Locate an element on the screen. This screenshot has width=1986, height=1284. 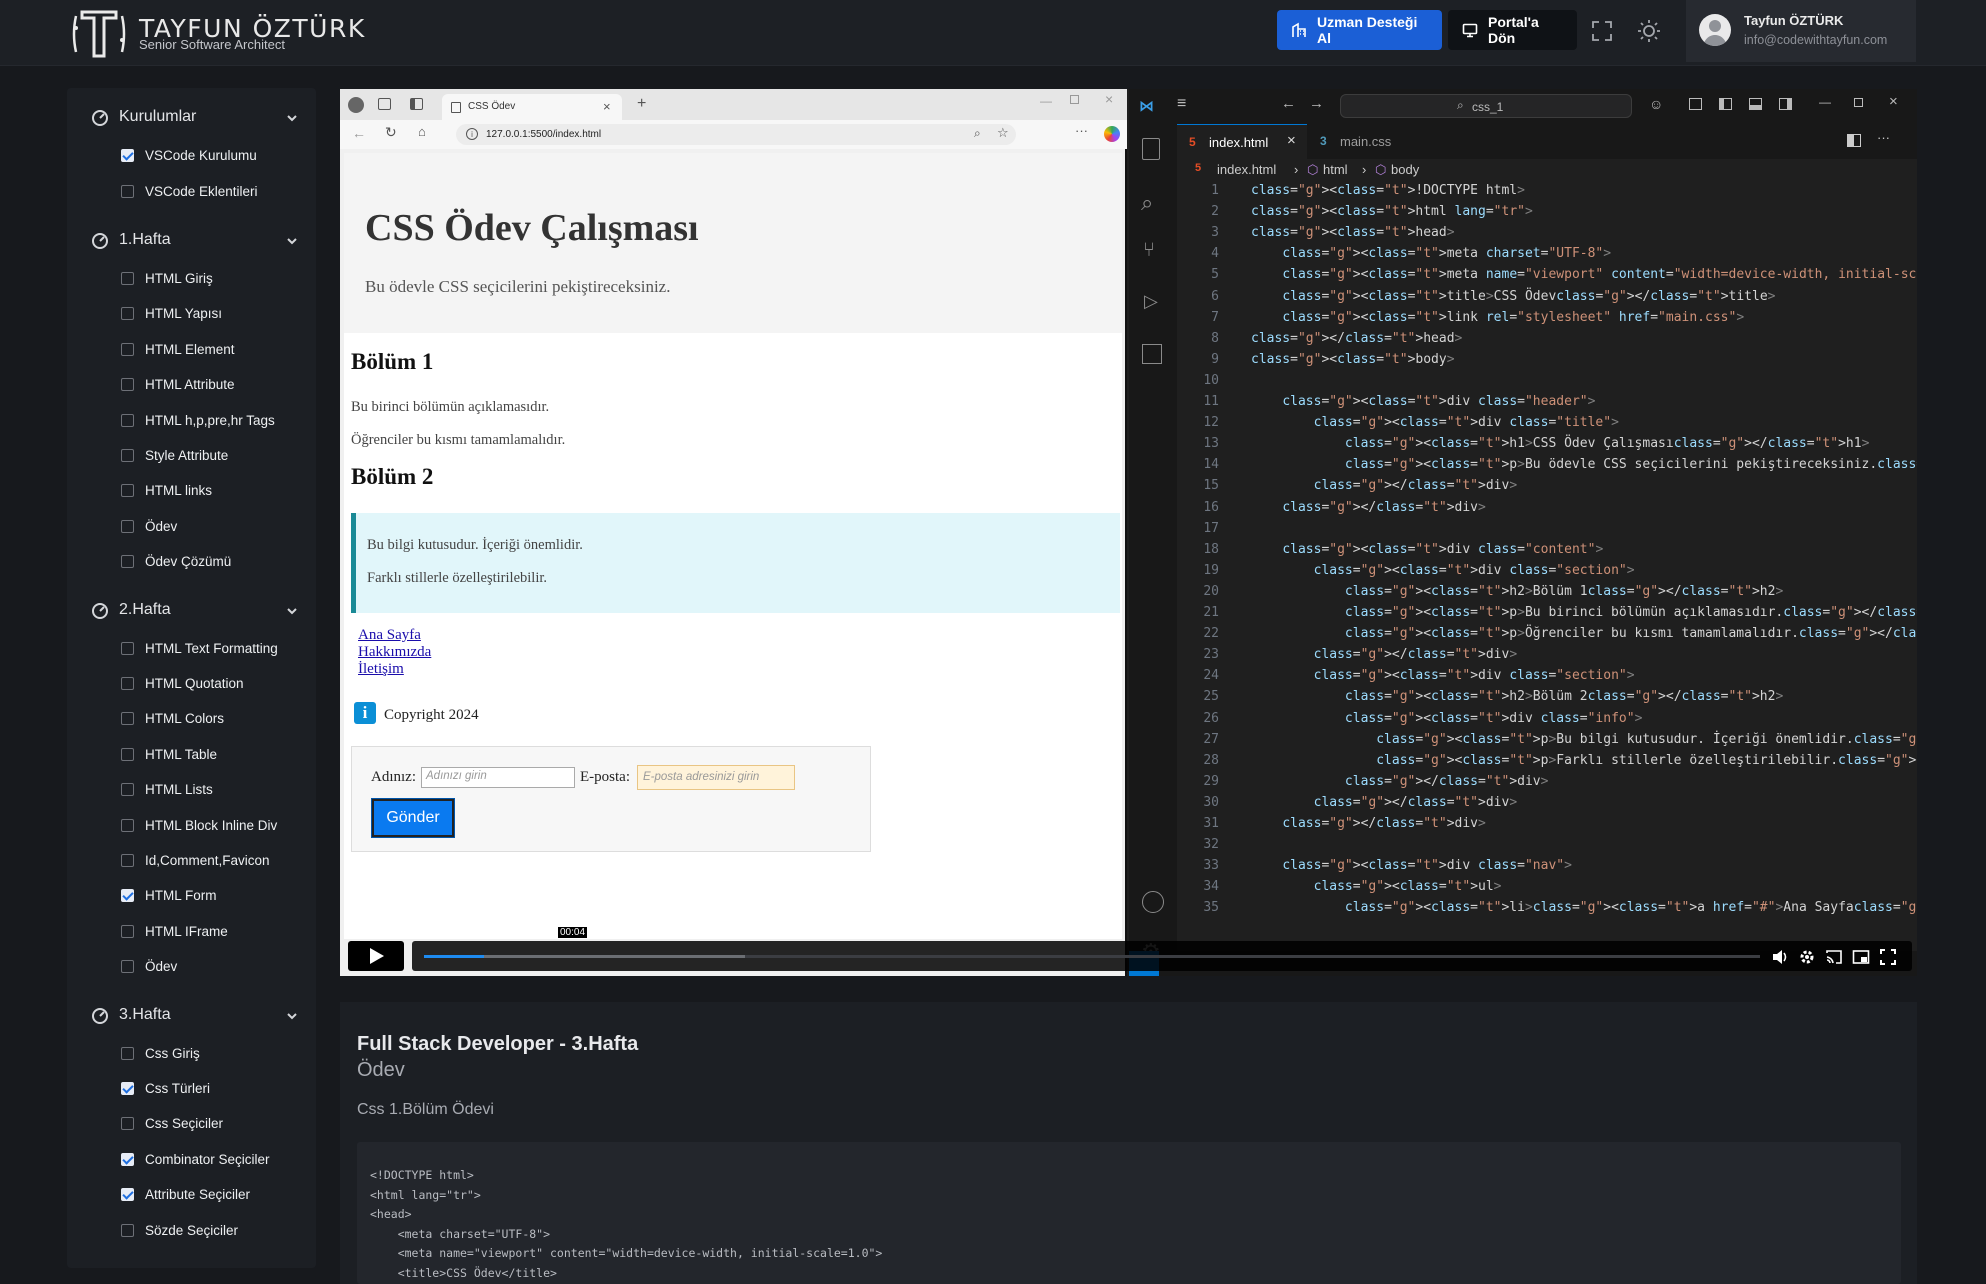
sidebar-lesson-item: HTML Form is located at coordinates (191, 896).